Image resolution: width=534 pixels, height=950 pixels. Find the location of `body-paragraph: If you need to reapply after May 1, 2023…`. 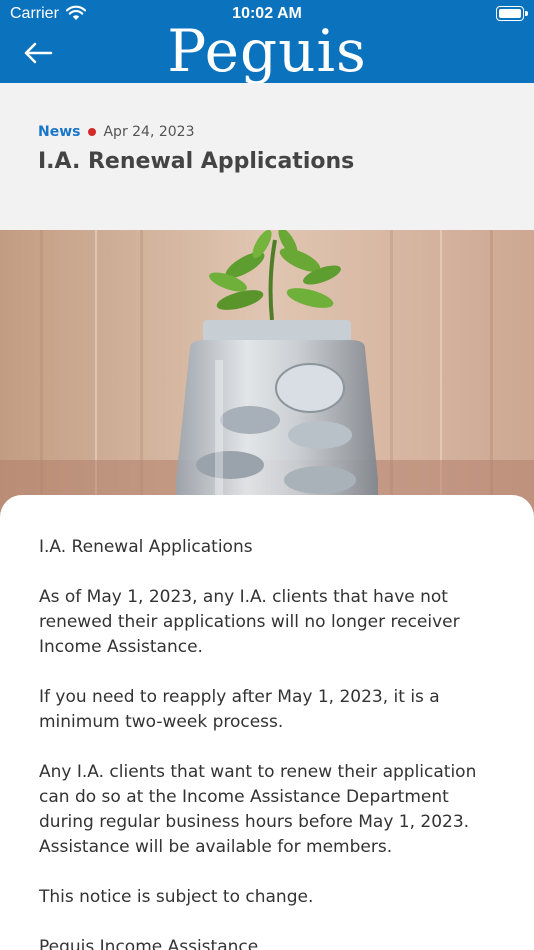

body-paragraph: If you need to reapply after May 1, 2023… is located at coordinates (239, 709).